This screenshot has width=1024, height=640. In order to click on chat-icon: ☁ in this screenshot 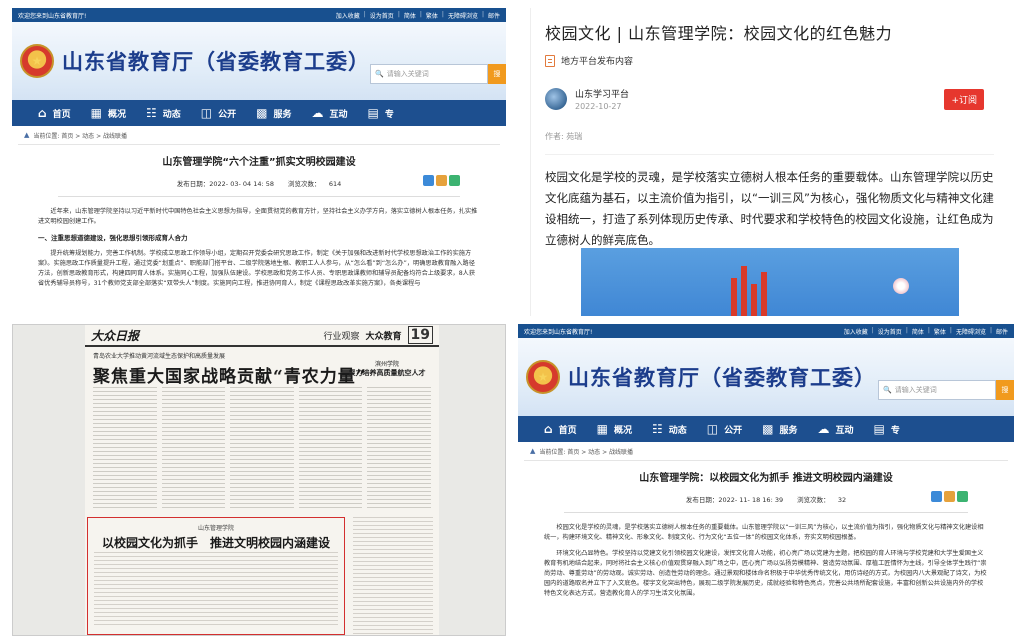, I will do `click(317, 113)`.